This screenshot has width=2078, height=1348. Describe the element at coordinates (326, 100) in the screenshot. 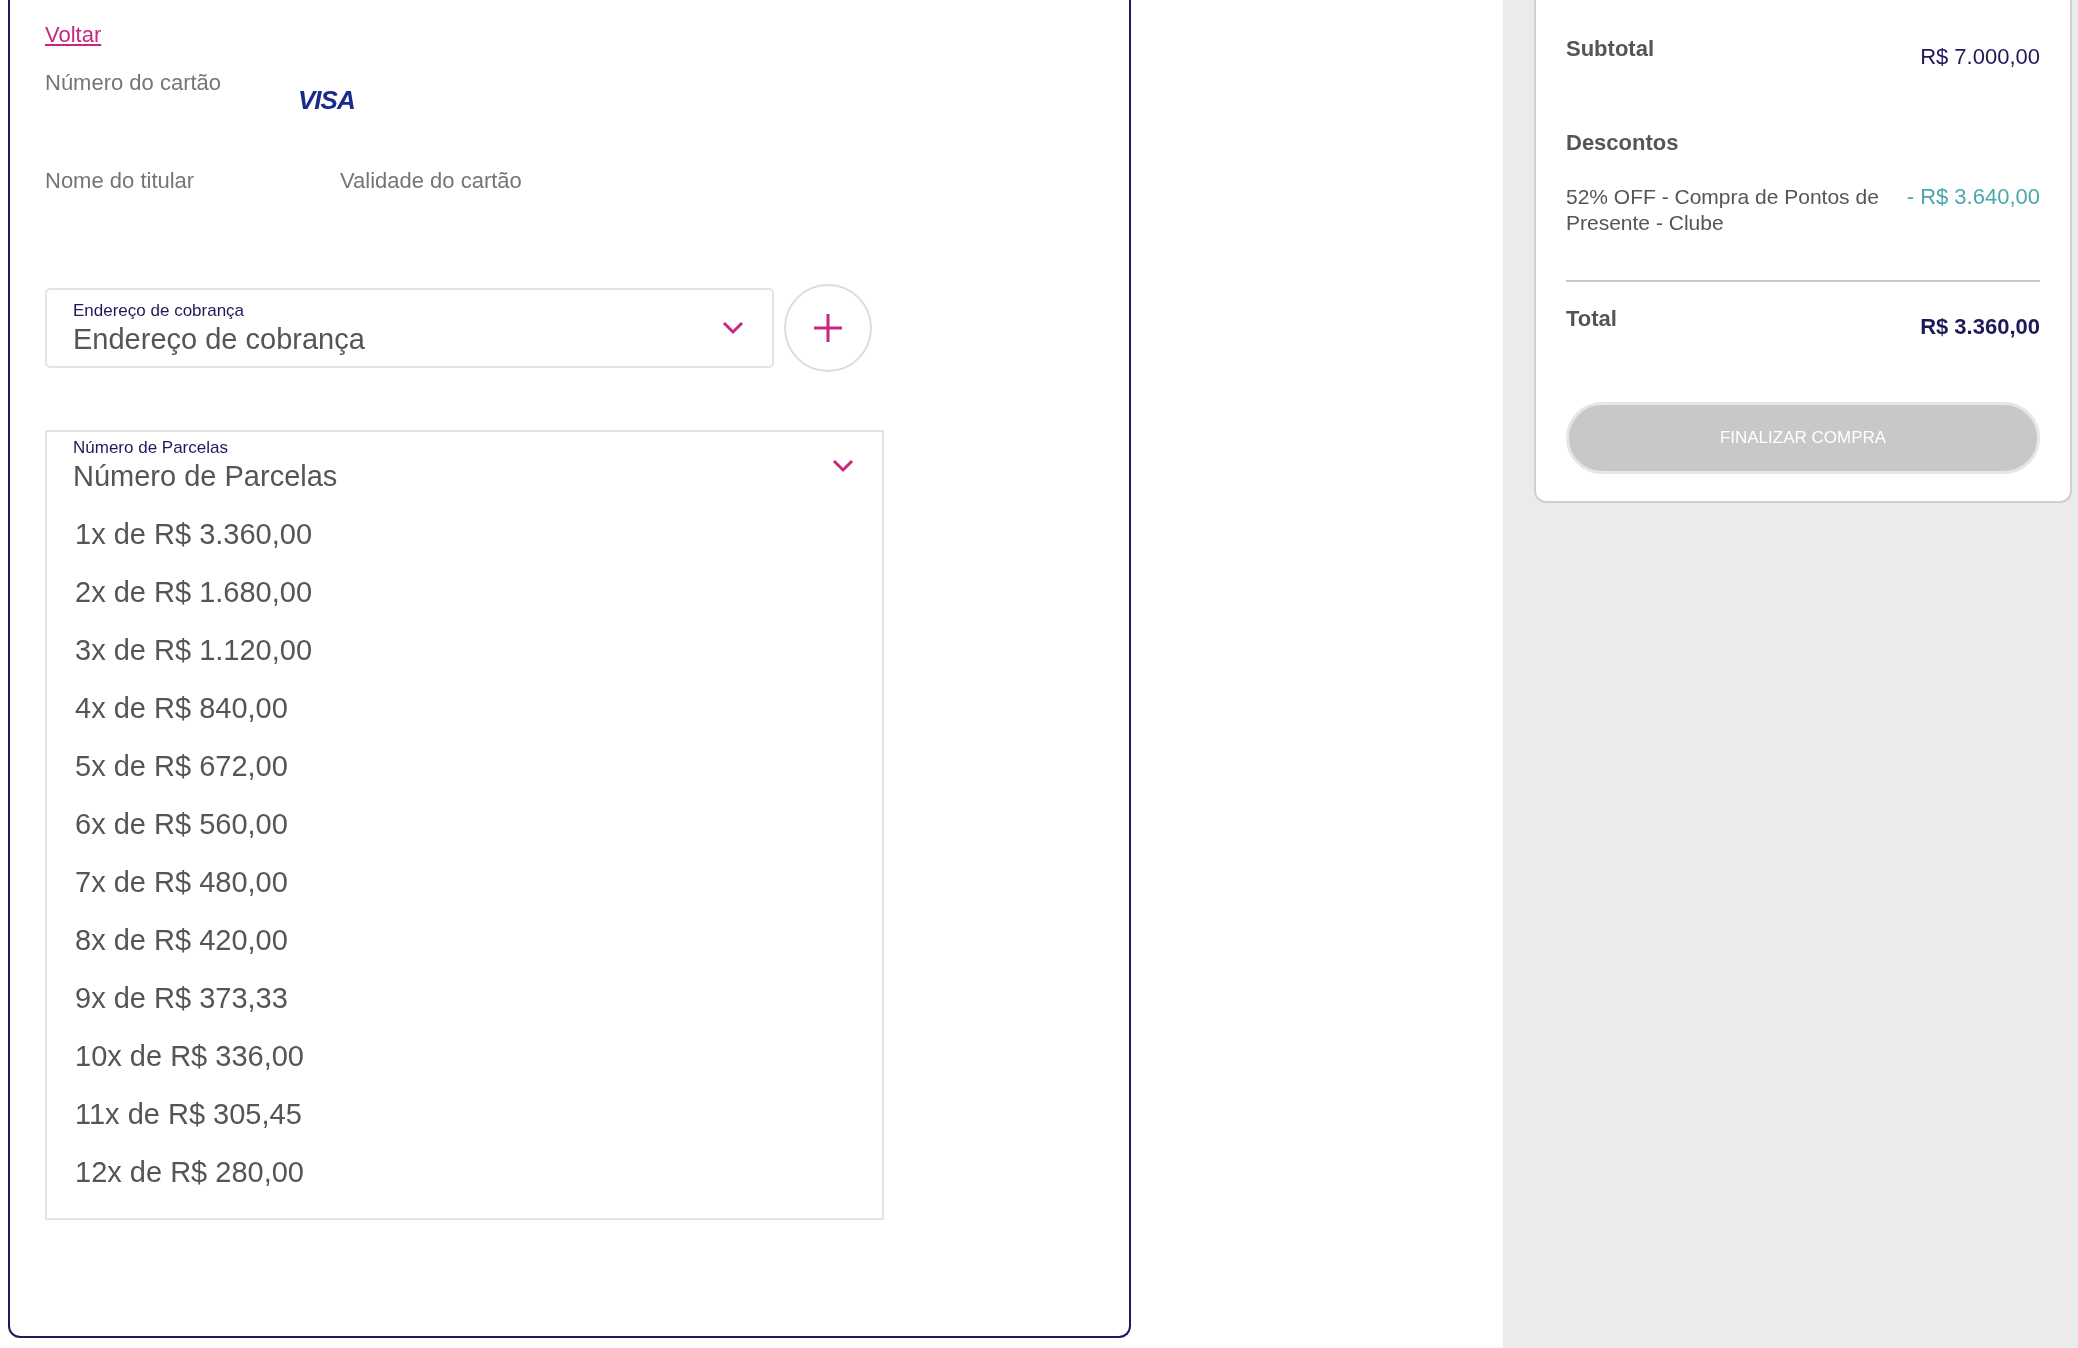

I see `card-brand-logo: VISA` at that location.